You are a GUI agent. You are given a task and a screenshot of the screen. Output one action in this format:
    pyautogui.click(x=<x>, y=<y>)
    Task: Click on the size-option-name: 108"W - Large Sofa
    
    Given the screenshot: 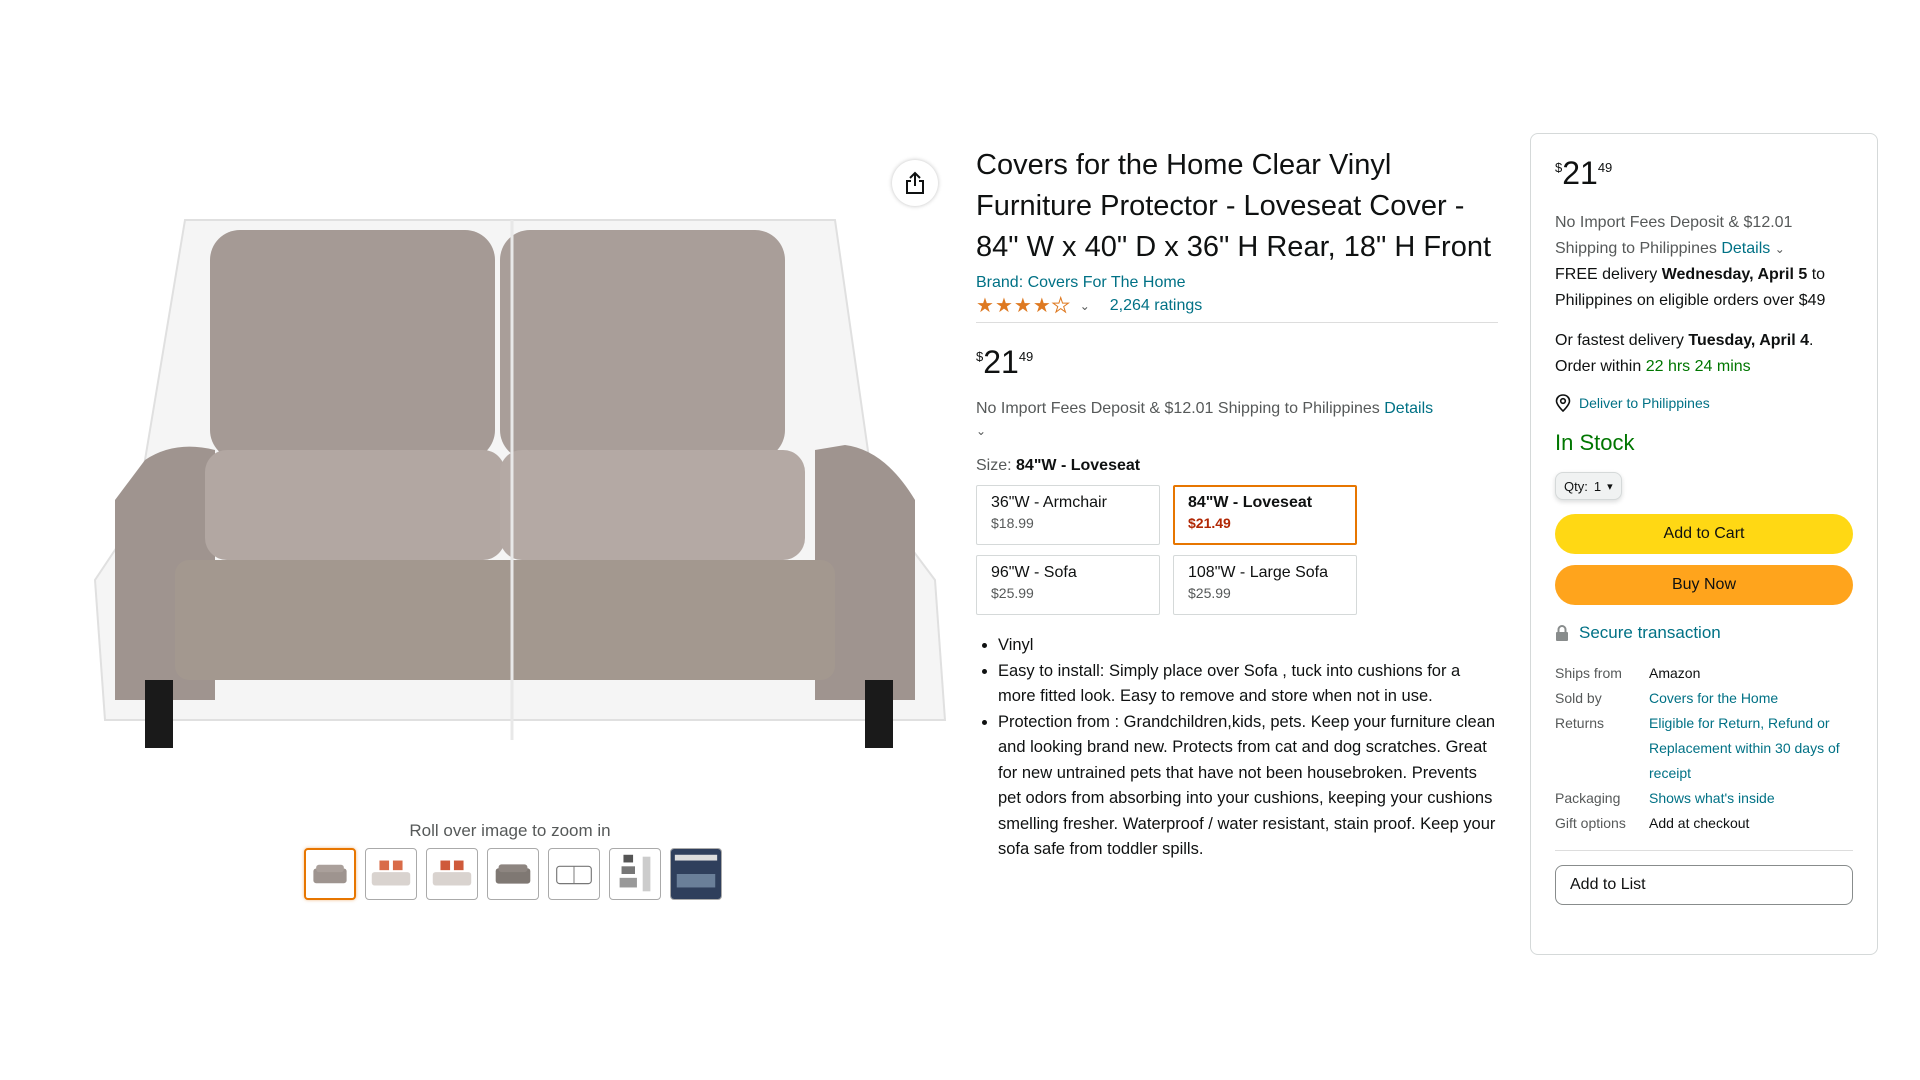 What is the action you would take?
    pyautogui.click(x=1258, y=572)
    